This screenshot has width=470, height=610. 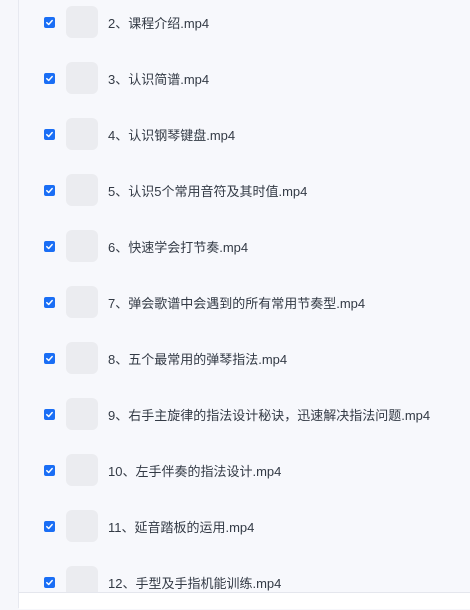 I want to click on file-name: 7、弹会歌谱中会遇到的所有常用节奏型.mp4, so click(x=237, y=303).